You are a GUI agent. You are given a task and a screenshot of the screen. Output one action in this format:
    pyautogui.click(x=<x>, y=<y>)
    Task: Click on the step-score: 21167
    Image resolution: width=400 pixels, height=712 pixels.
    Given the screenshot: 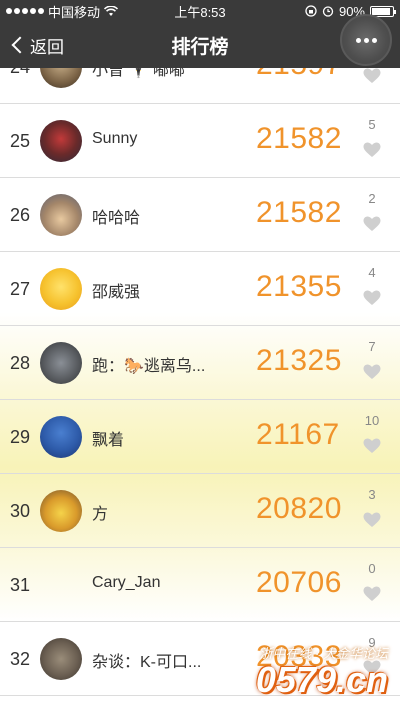 What is the action you would take?
    pyautogui.click(x=298, y=434)
    